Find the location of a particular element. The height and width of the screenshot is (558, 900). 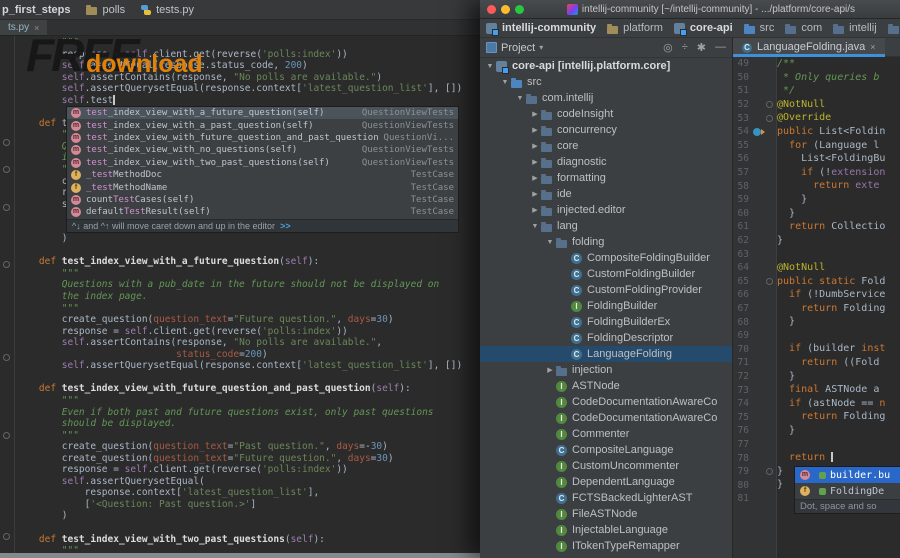

nav-breadcrumb-item: core-api is located at coordinates (703, 29).